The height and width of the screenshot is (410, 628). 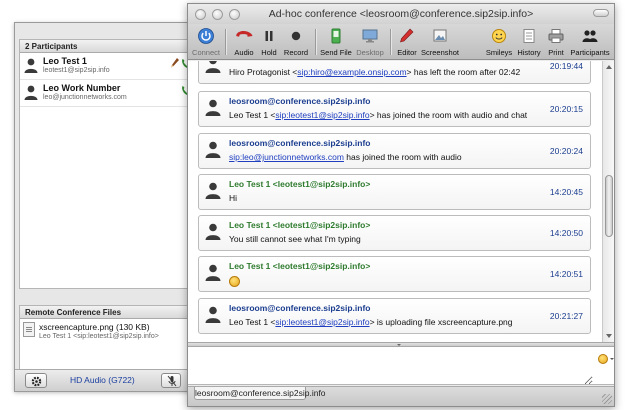 I want to click on smileys-button: Smileys, so click(x=499, y=42).